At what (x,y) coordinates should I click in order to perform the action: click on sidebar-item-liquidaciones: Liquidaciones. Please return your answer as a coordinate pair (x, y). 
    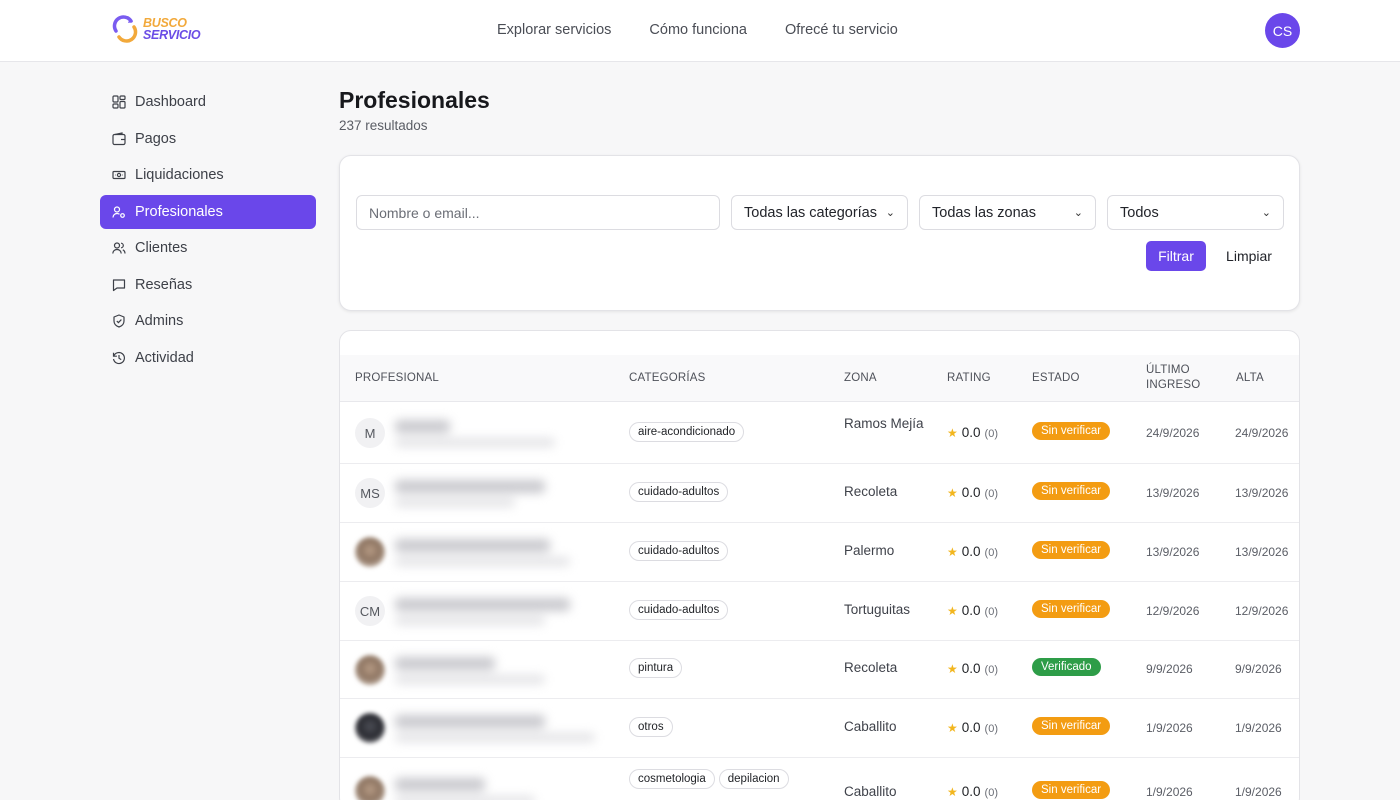
    Looking at the image, I should click on (208, 175).